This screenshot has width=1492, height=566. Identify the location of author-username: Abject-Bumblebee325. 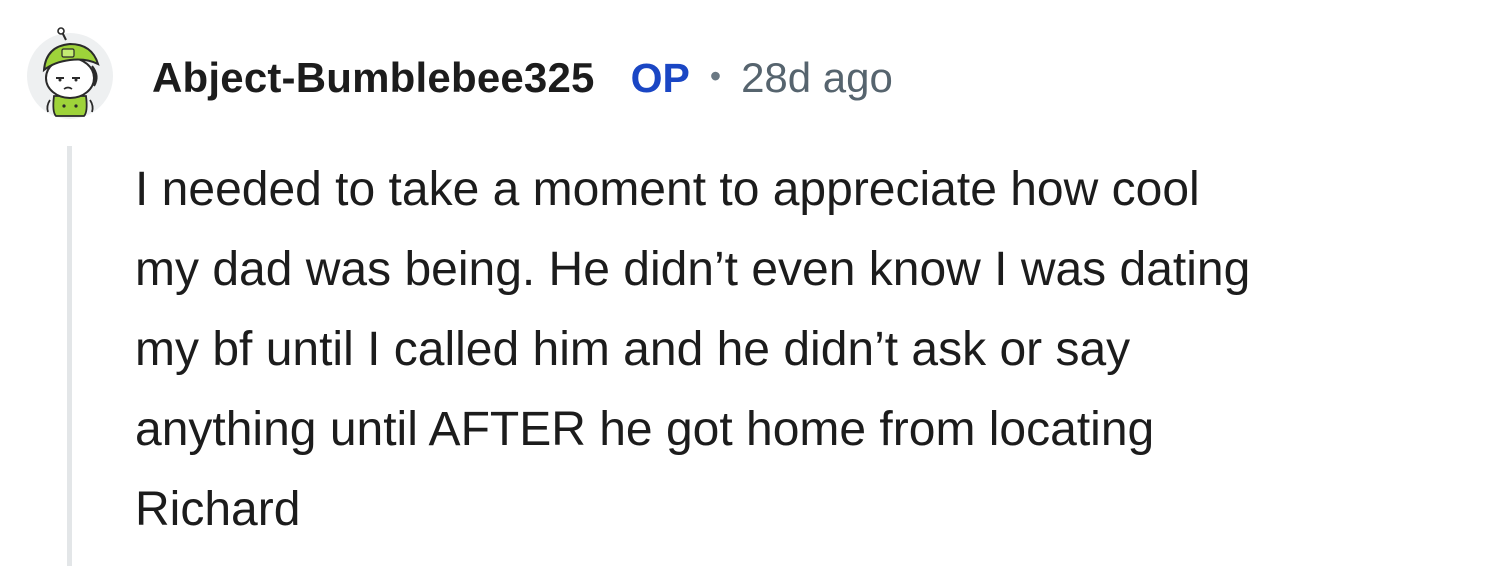
(373, 78).